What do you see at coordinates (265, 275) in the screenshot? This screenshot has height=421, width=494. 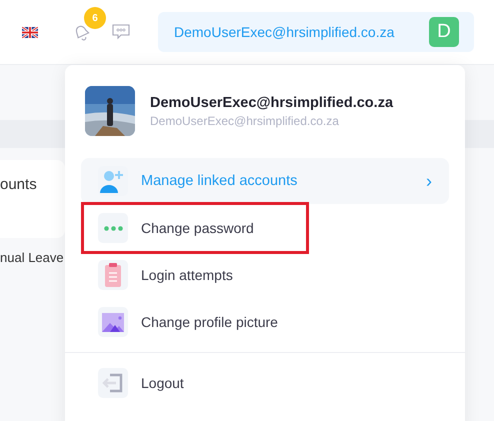 I see `menu-item: Login attempts` at bounding box center [265, 275].